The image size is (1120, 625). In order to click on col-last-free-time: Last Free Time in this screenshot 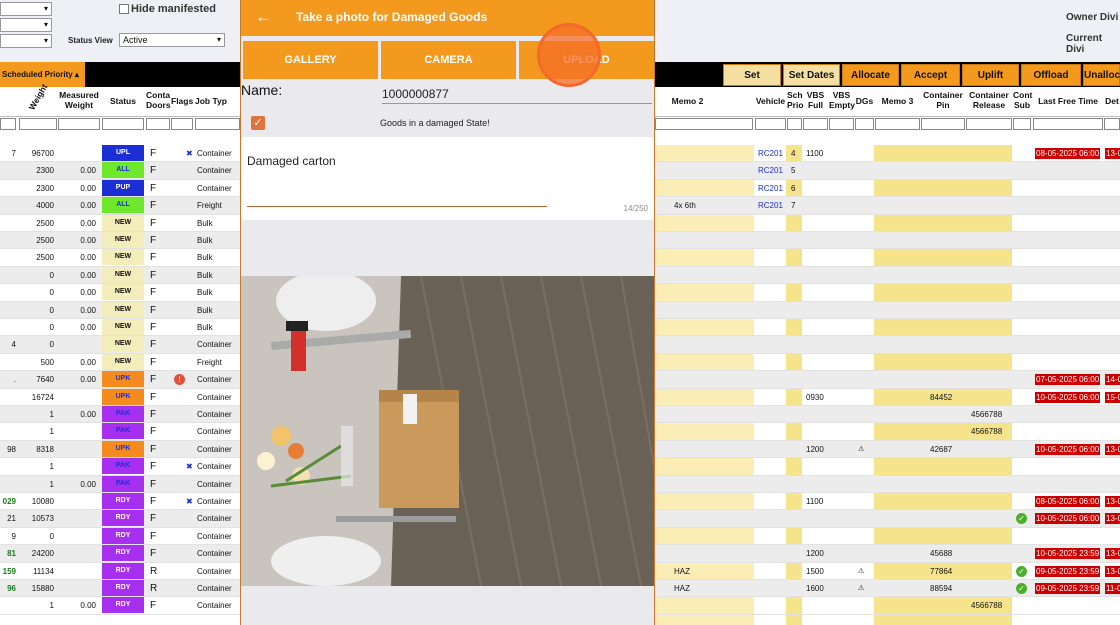, I will do `click(1068, 101)`.